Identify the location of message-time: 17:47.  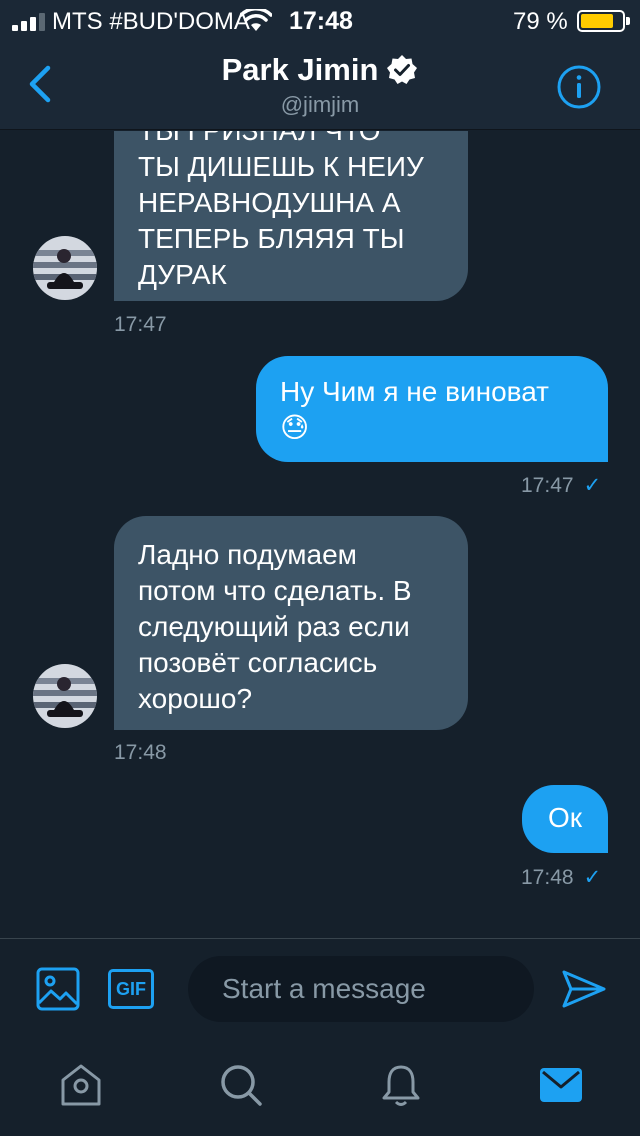
(547, 485).